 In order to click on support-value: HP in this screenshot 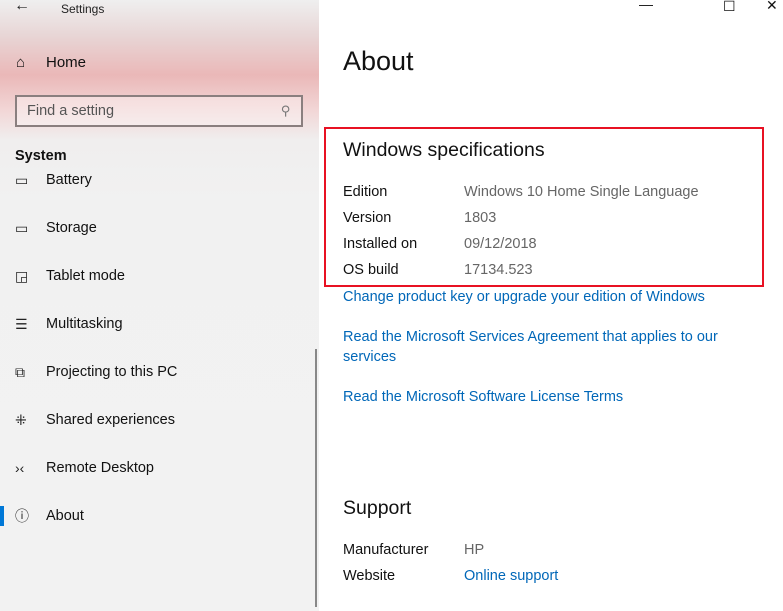, I will do `click(474, 550)`.